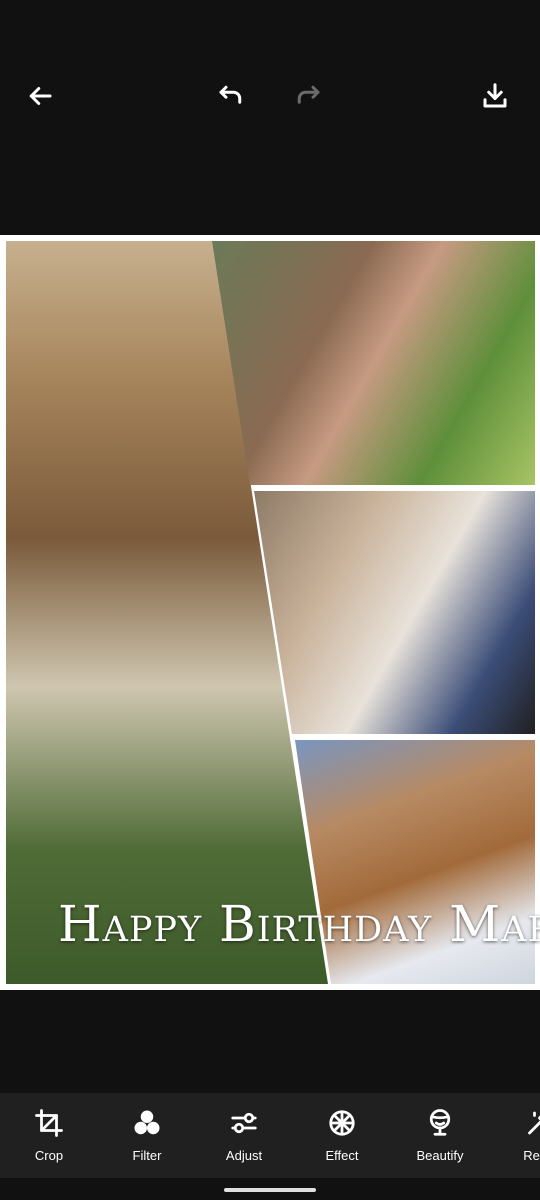  I want to click on crop-label: Crop, so click(49, 1155).